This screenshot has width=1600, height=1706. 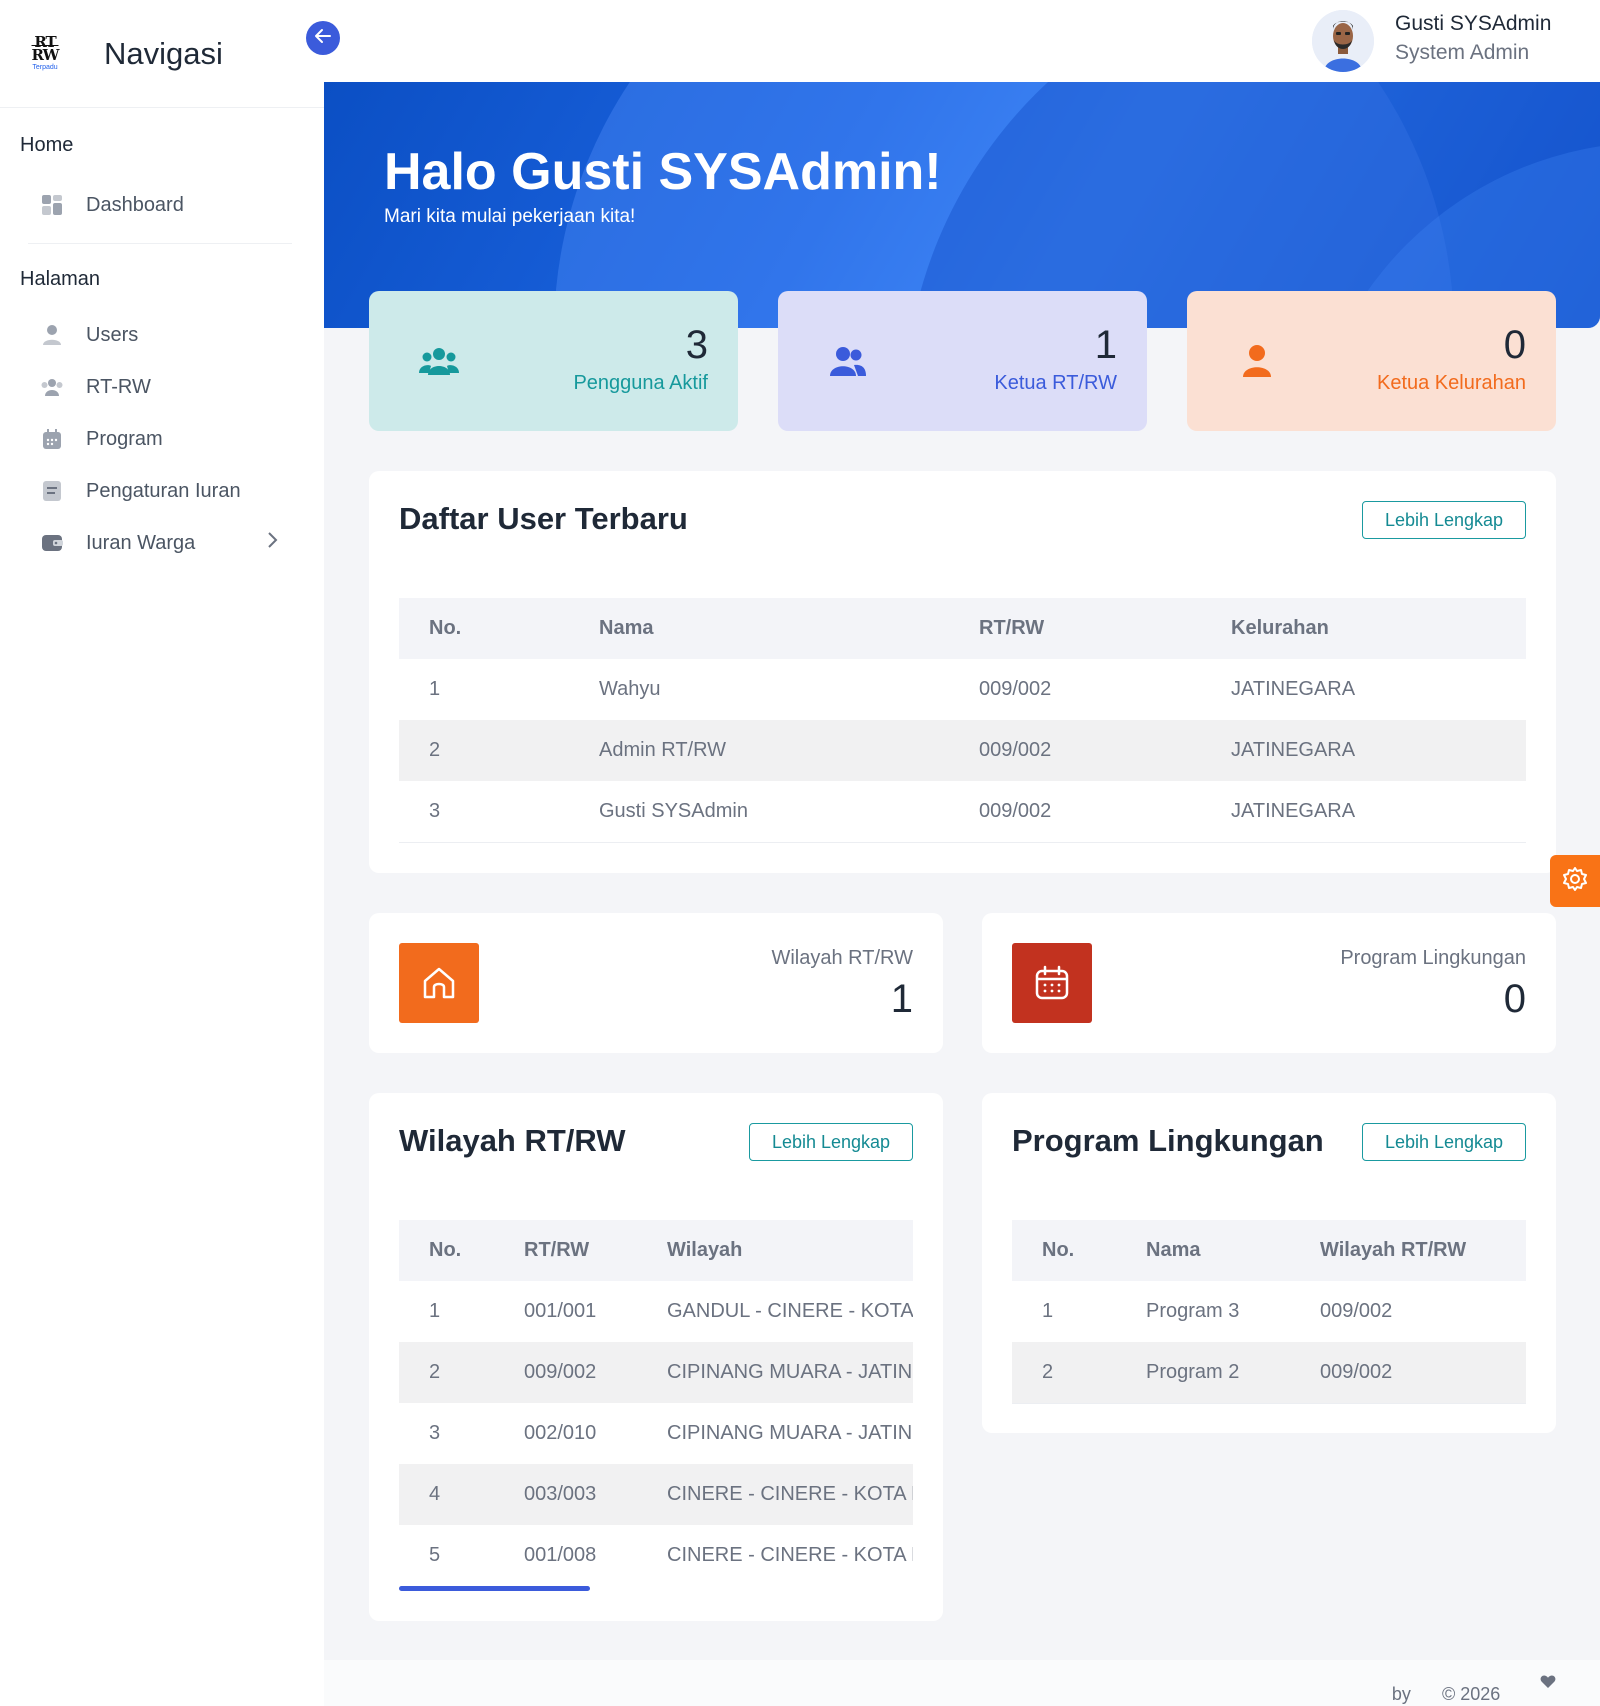 I want to click on column-header: Wilayah, so click(x=775, y=1250).